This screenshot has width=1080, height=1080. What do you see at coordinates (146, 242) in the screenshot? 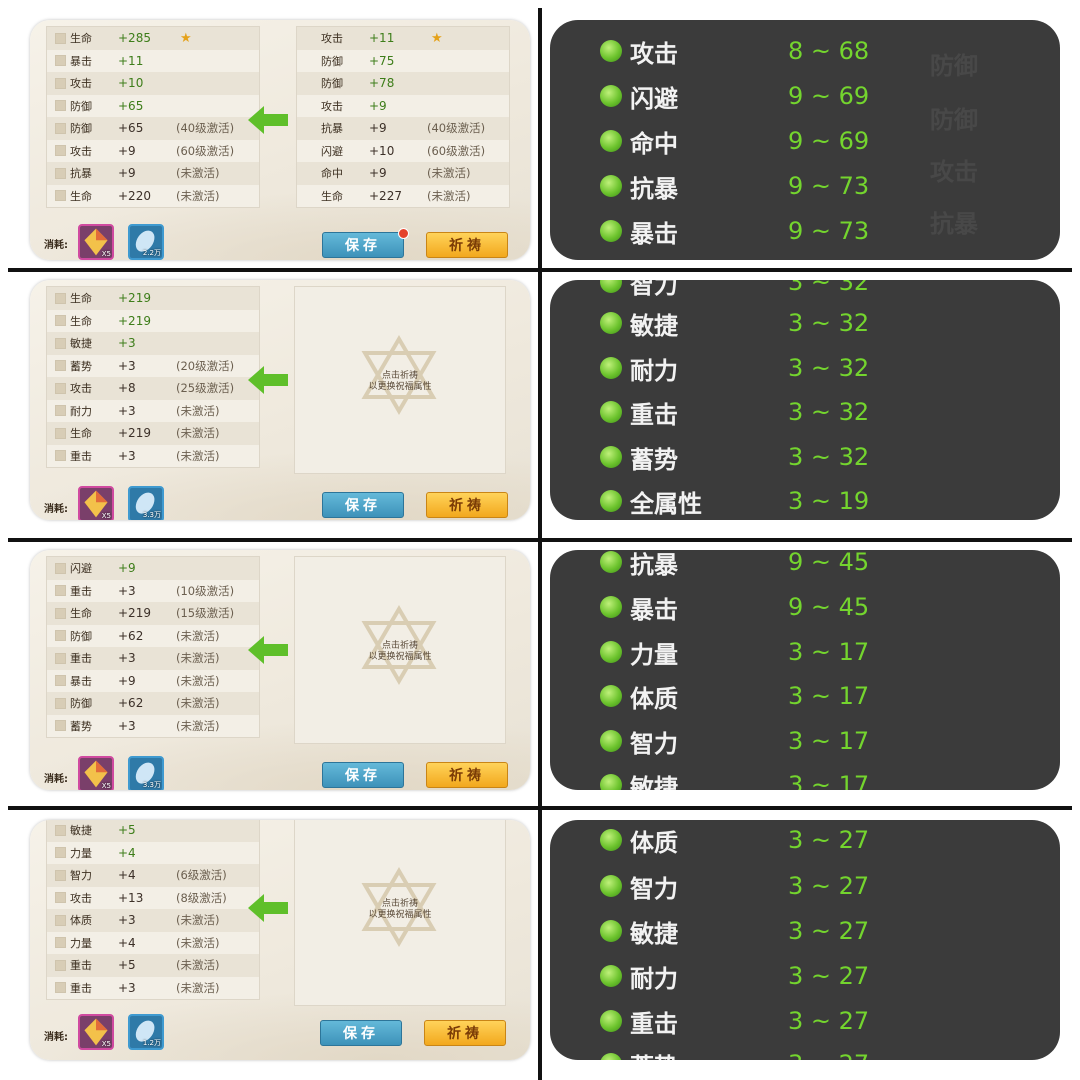
I see `leaf-item-icon: 2.2万` at bounding box center [146, 242].